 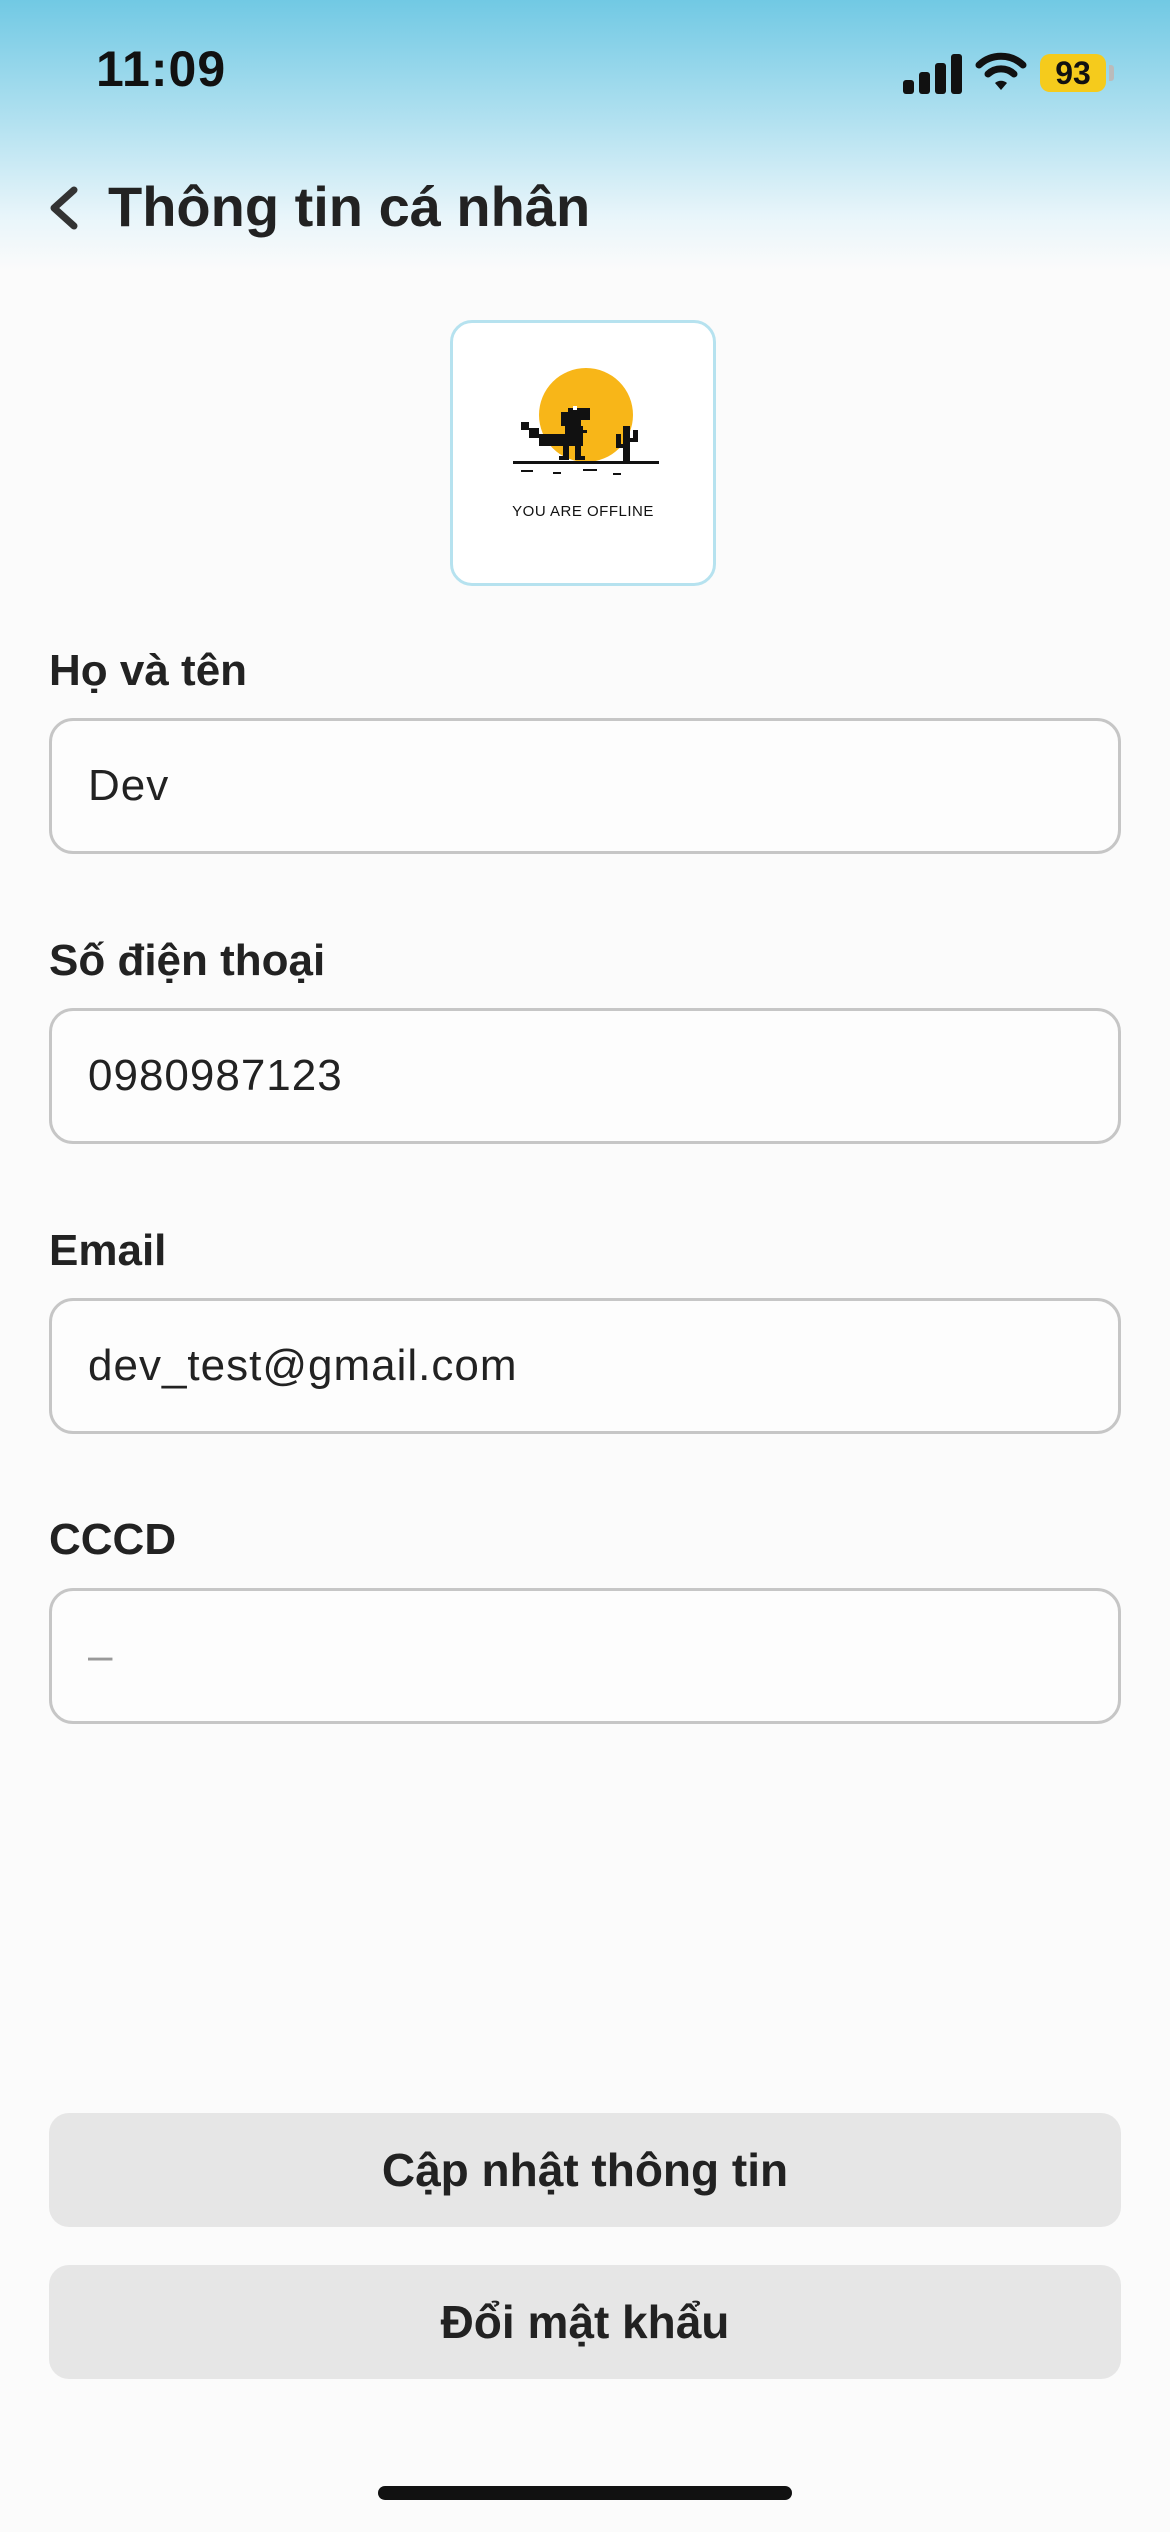 What do you see at coordinates (1073, 73) in the screenshot?
I see `battery-icon: 93` at bounding box center [1073, 73].